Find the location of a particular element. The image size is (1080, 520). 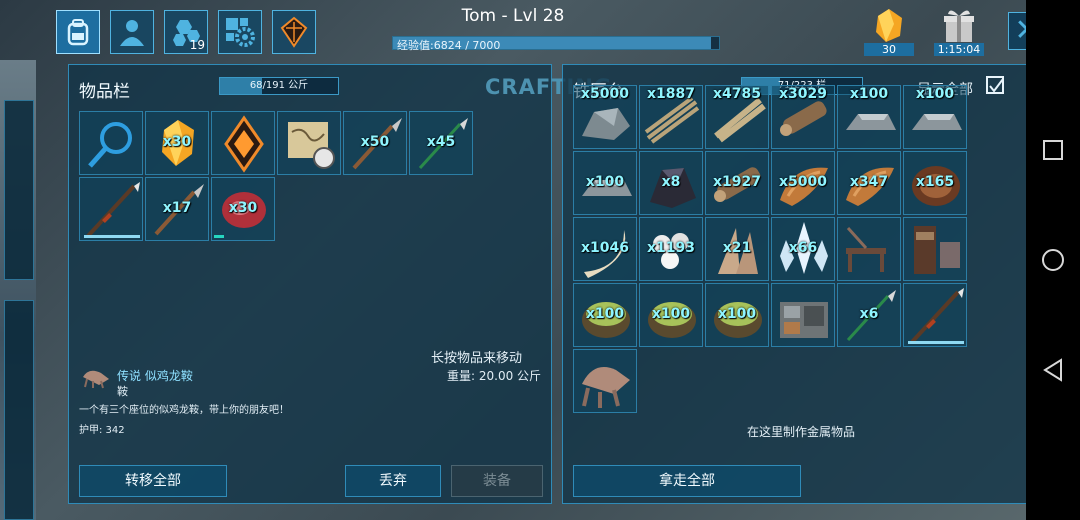

inventory-slot: x17 is located at coordinates (177, 209).